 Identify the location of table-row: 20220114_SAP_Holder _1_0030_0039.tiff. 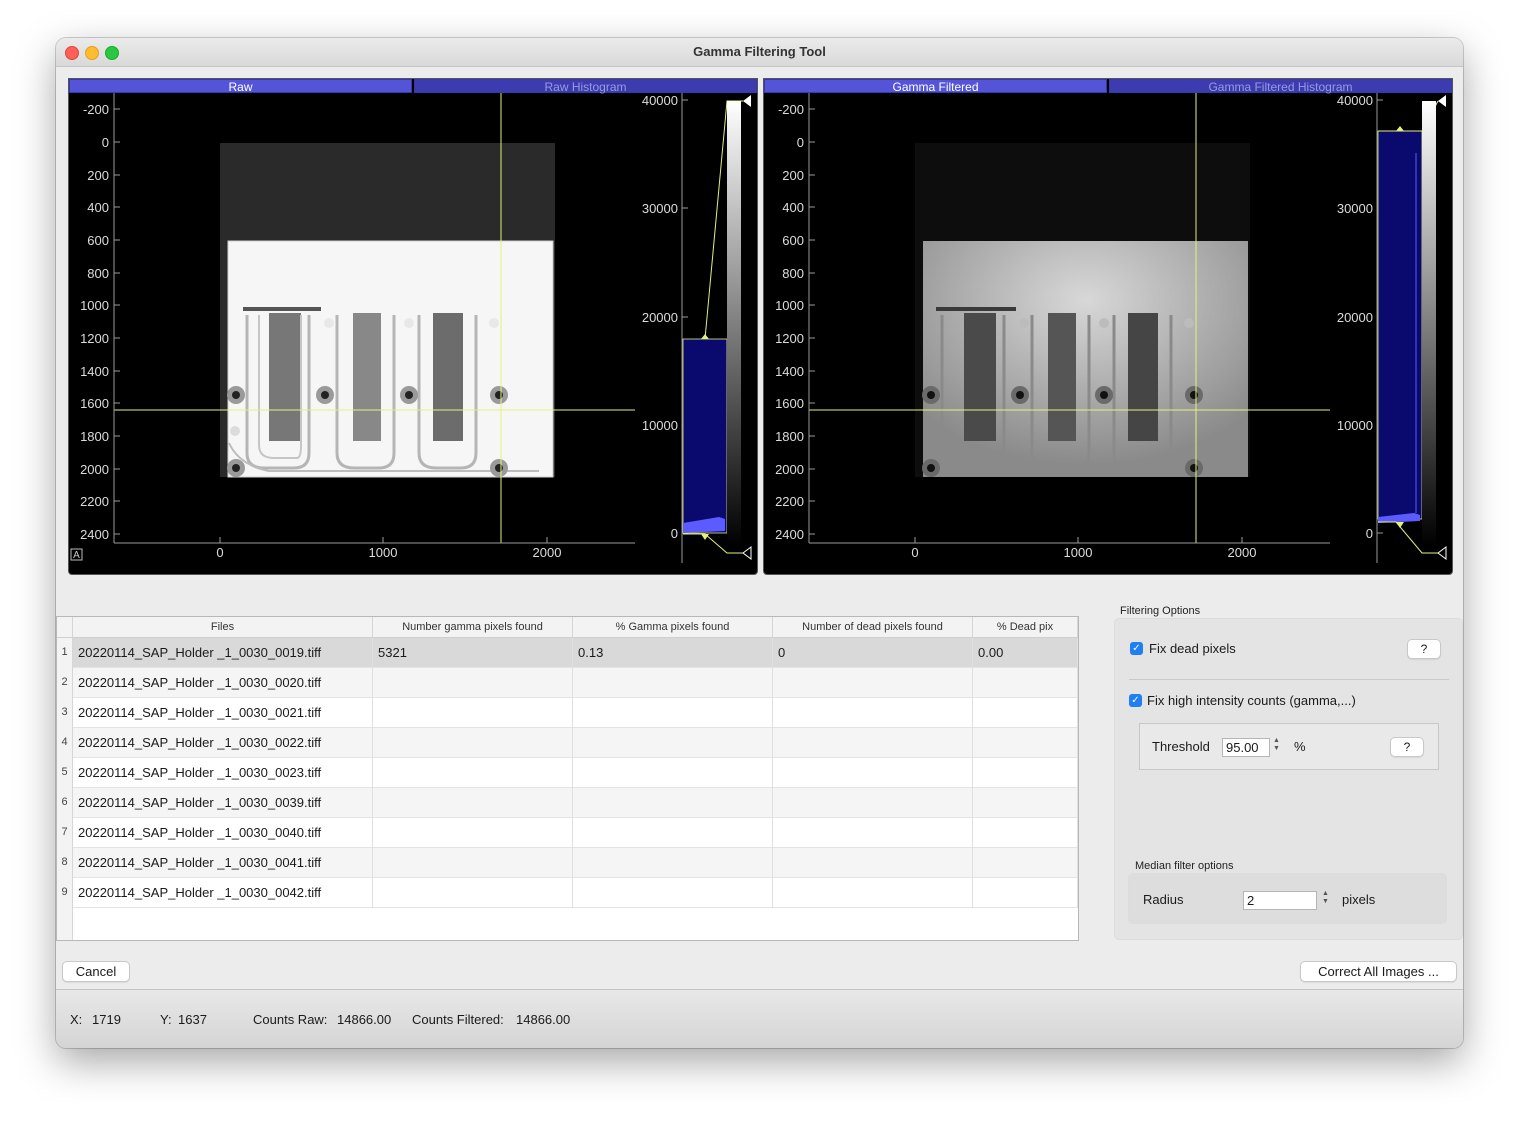
(575, 803).